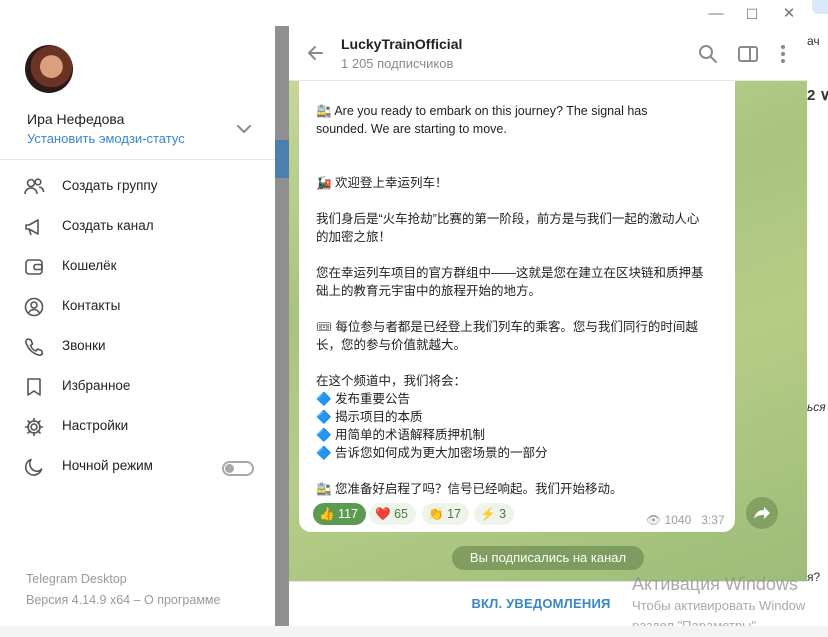 The image size is (828, 637). What do you see at coordinates (238, 468) in the screenshot?
I see `night-mode-toggle` at bounding box center [238, 468].